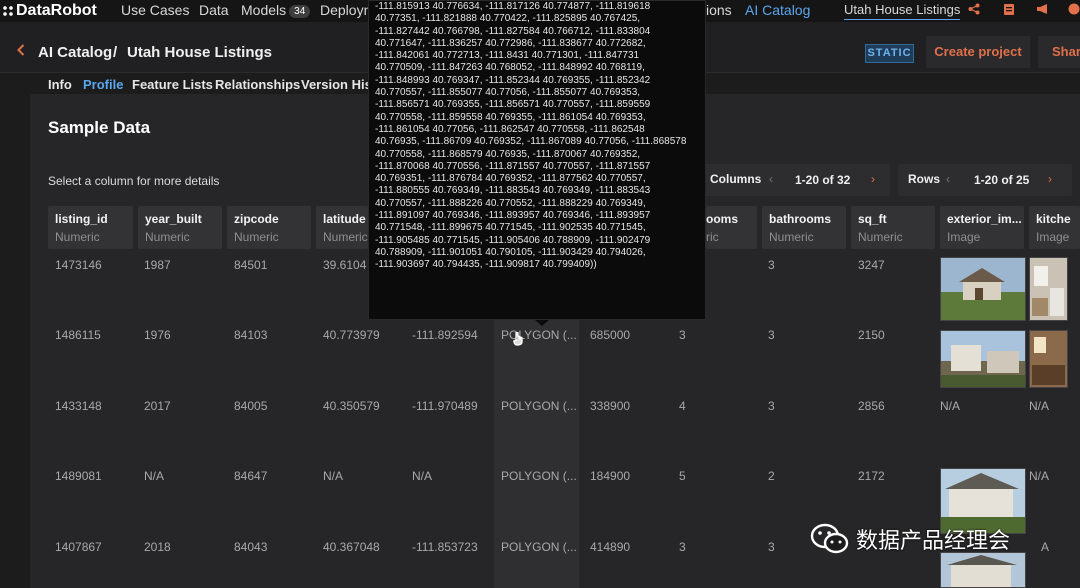 This screenshot has width=1080, height=588. What do you see at coordinates (871, 335) in the screenshot?
I see `table-cell: 2150` at bounding box center [871, 335].